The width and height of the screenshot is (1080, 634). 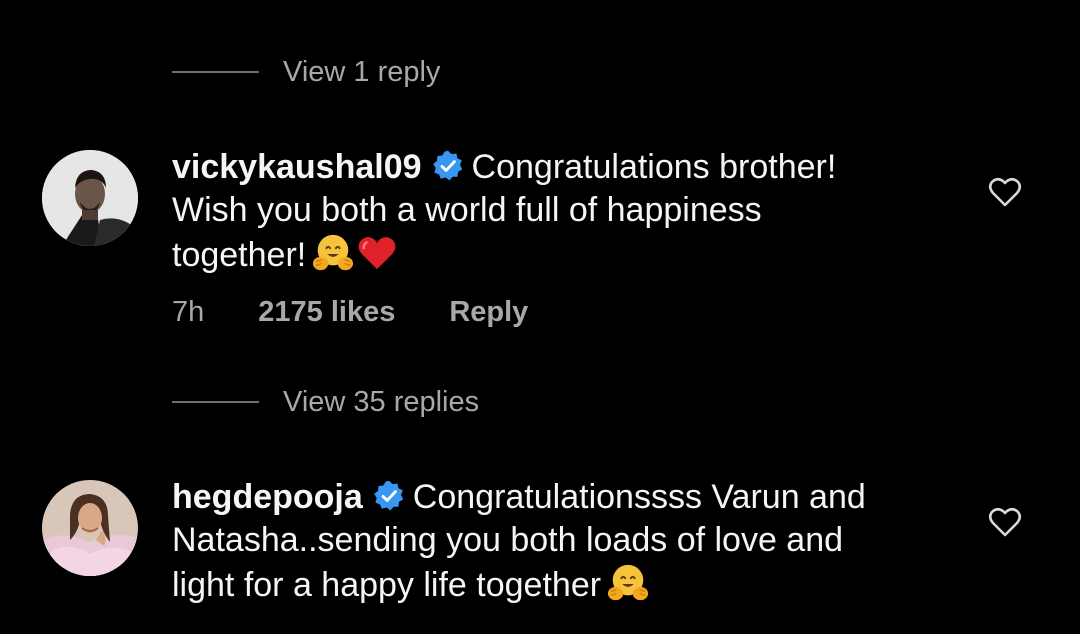 I want to click on comment-time: 7h, so click(x=188, y=312).